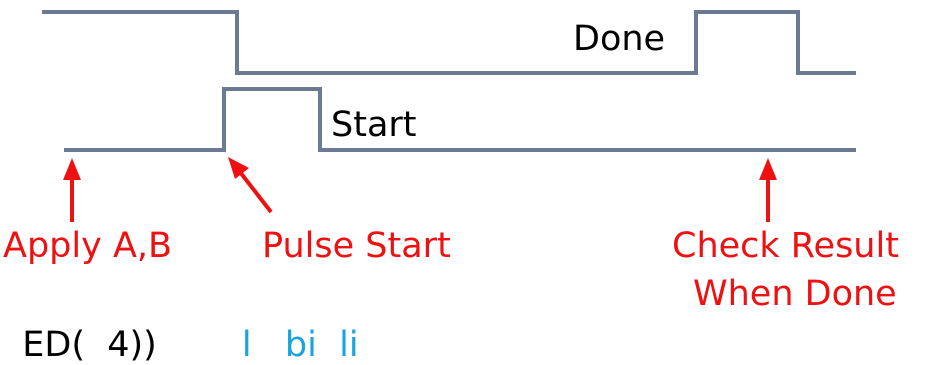  I want to click on check-result-arrow, so click(768, 190).